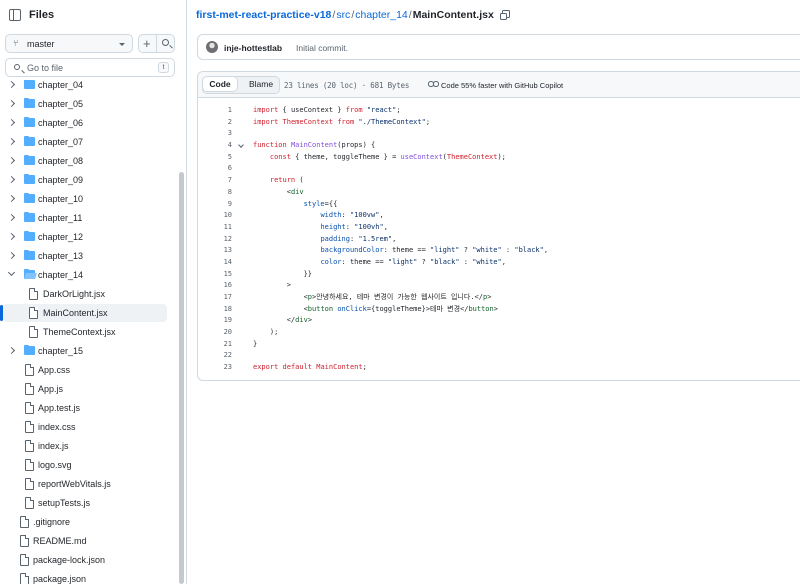 Image resolution: width=800 pixels, height=584 pixels. What do you see at coordinates (322, 48) in the screenshot?
I see `commit-message: Initial commit.` at bounding box center [322, 48].